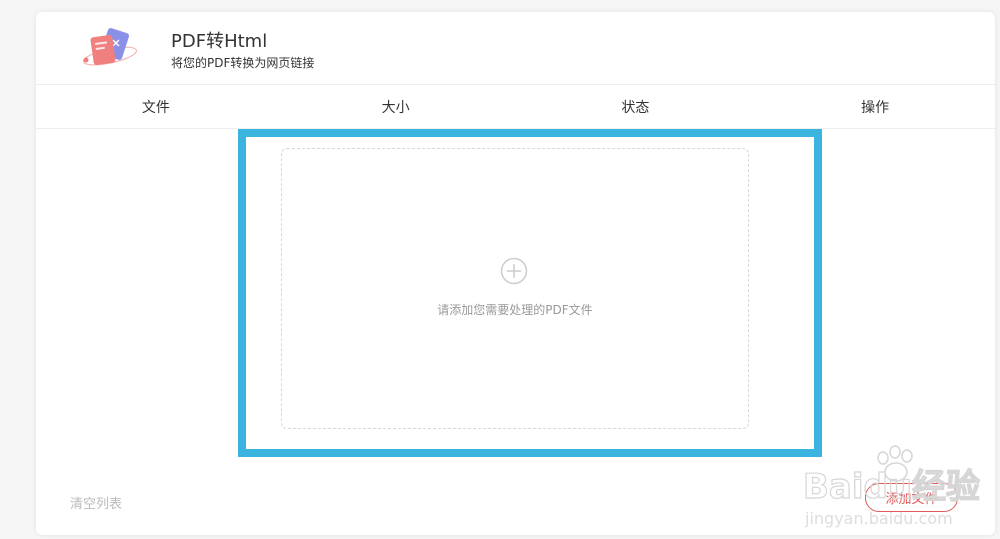  Describe the element at coordinates (110, 47) in the screenshot. I see `pdf-convert-logo-icon` at that location.